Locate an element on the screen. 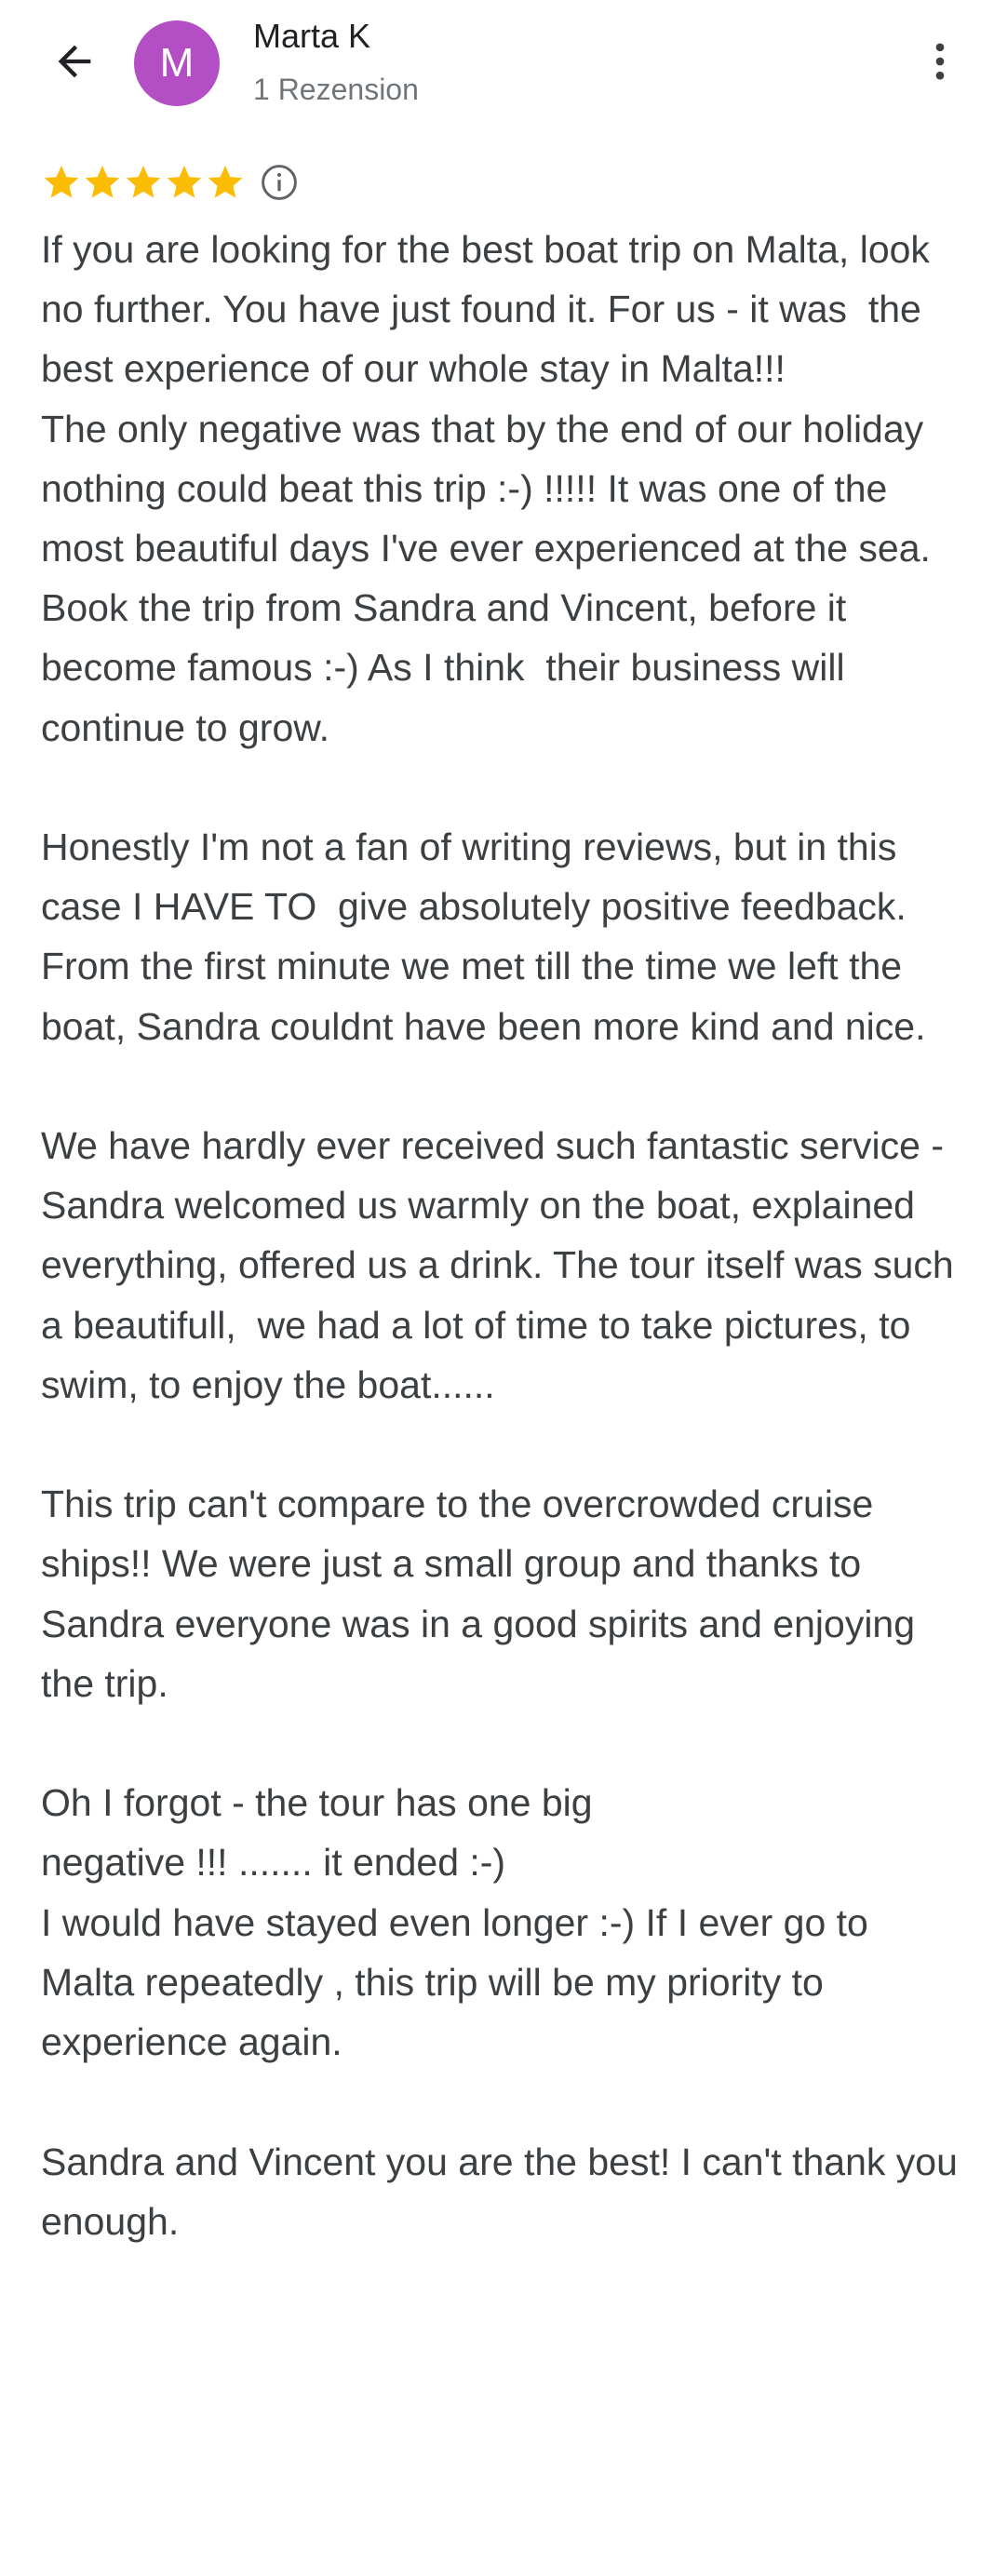 Image resolution: width=994 pixels, height=2576 pixels. review-header: M Marta K 1 Rezension is located at coordinates (497, 65).